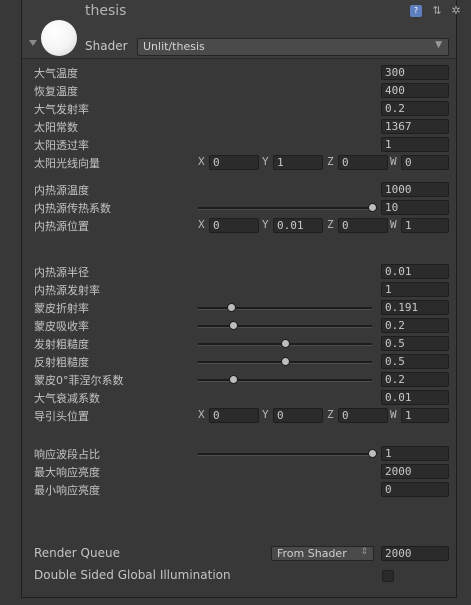 This screenshot has height=605, width=471. What do you see at coordinates (298, 415) in the screenshot?
I see `vector-y-field: 0` at bounding box center [298, 415].